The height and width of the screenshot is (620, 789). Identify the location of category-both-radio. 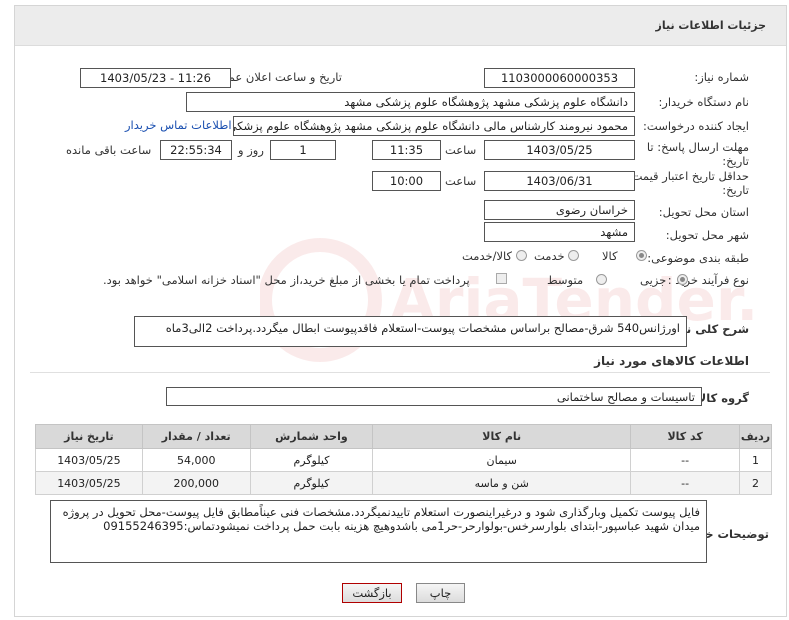
(521, 255).